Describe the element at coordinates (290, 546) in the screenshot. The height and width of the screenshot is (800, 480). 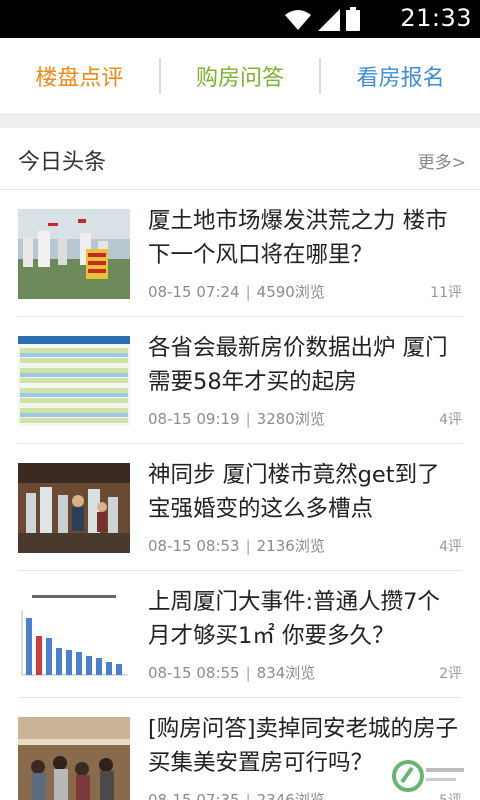
I see `news-views: 2136浏览` at that location.